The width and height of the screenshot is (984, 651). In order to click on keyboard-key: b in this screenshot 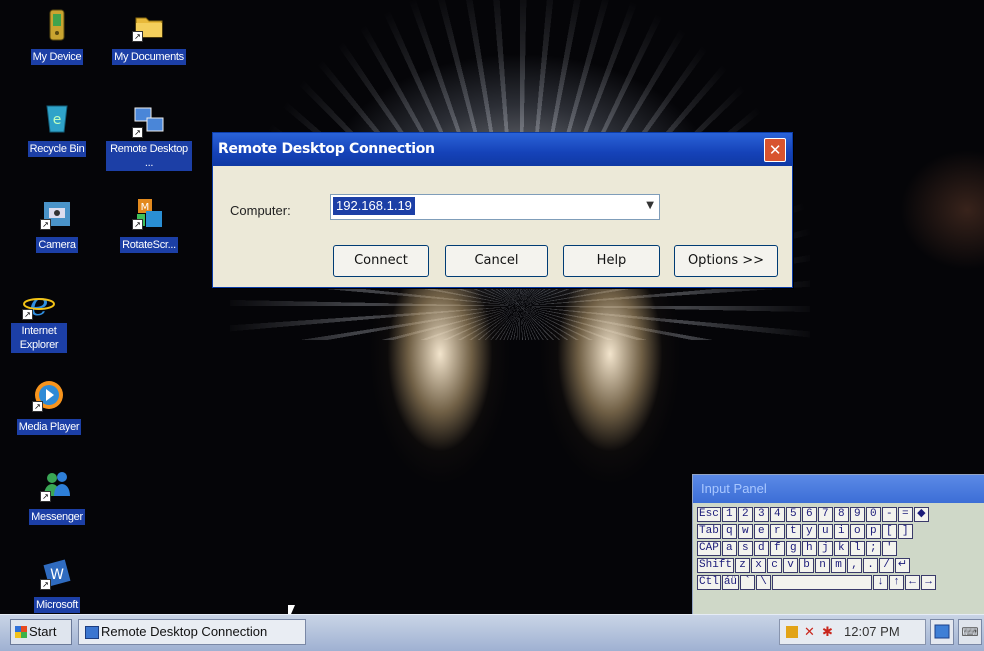, I will do `click(807, 565)`.